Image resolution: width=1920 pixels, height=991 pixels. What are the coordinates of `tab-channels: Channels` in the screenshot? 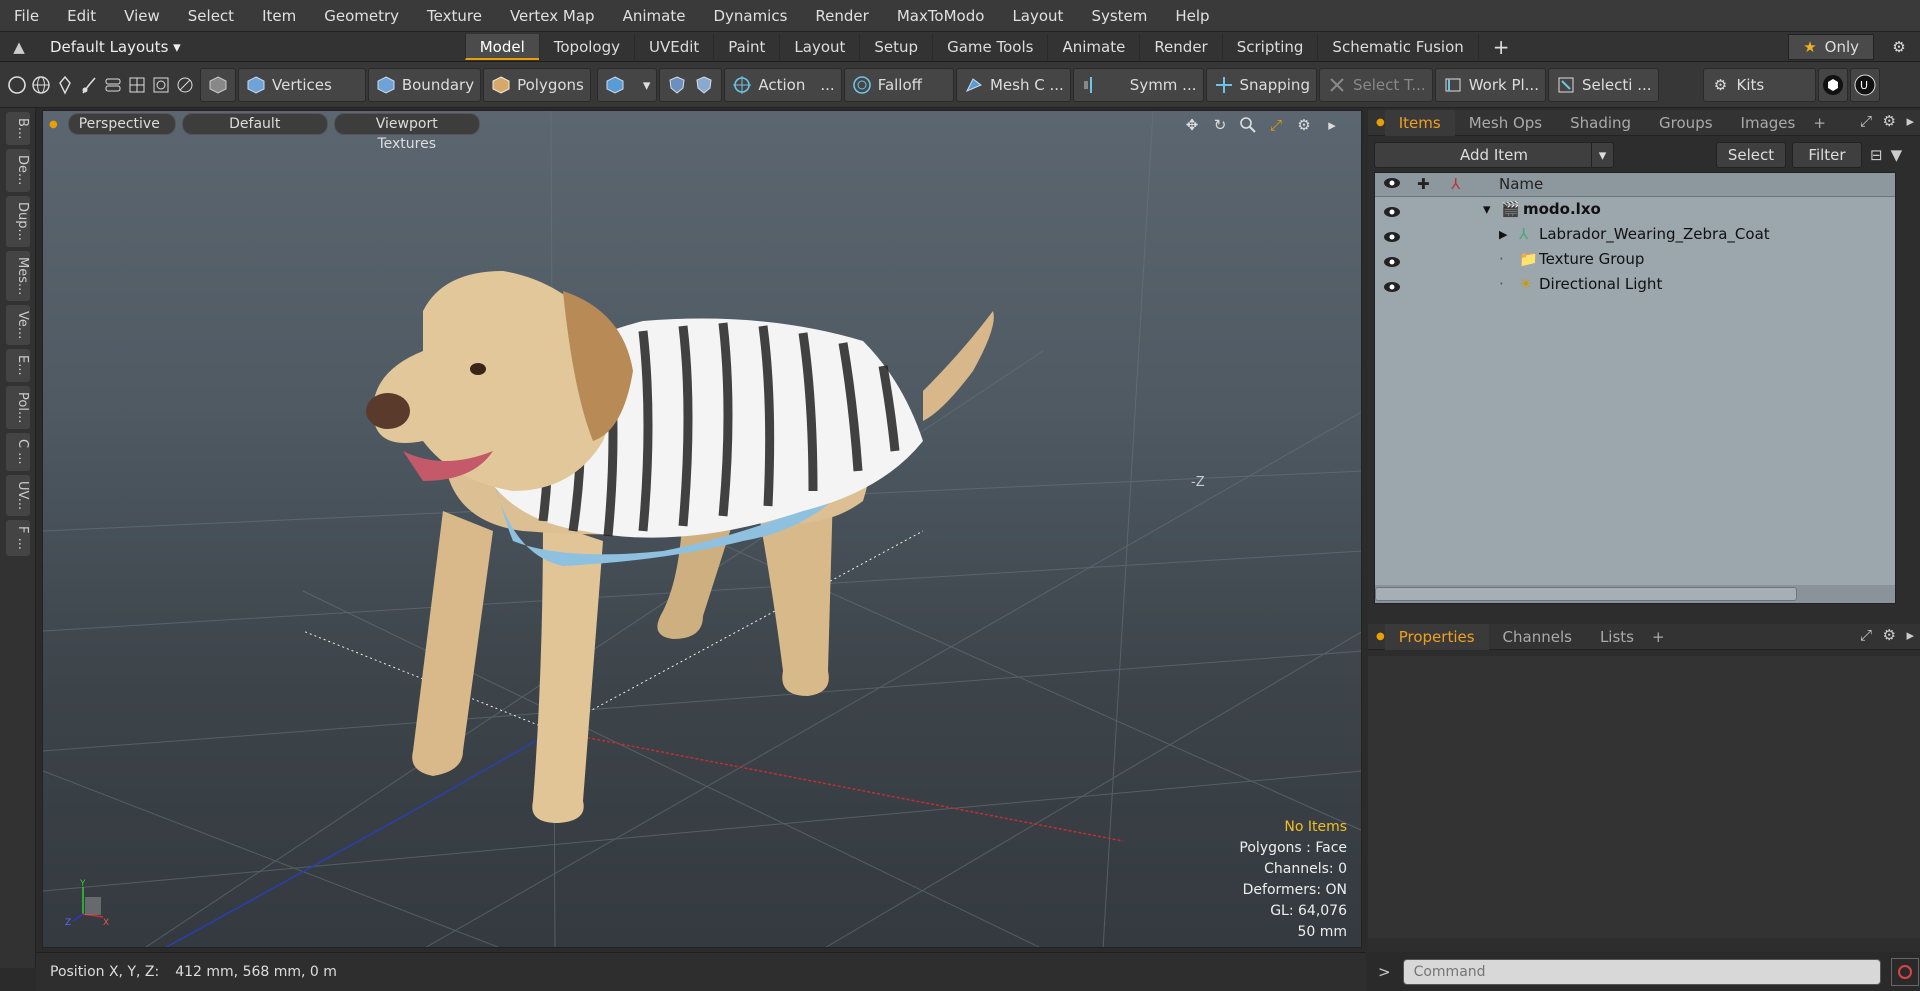 It's located at (1537, 637).